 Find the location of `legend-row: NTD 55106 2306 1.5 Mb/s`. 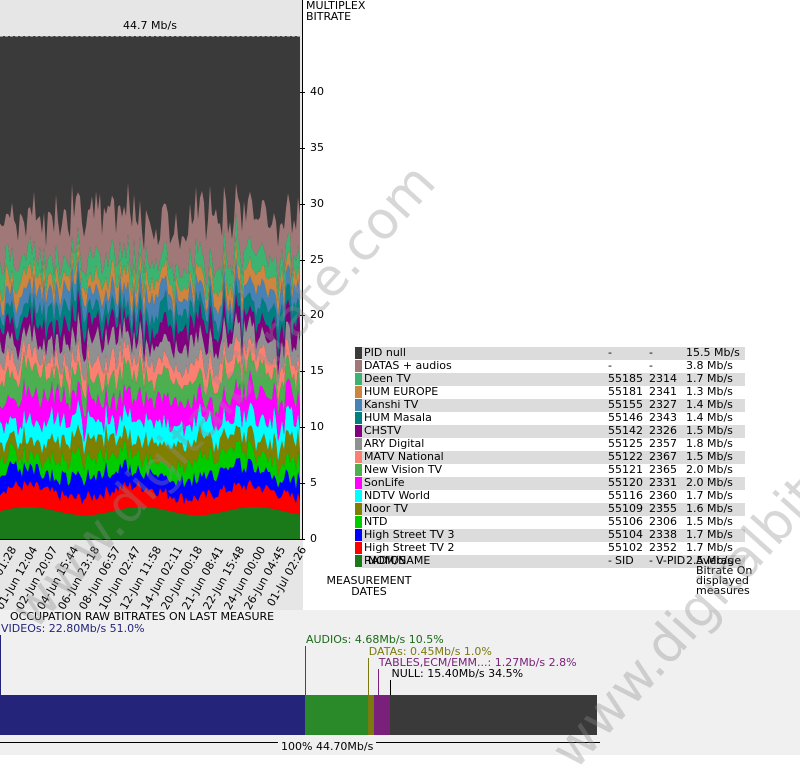

legend-row: NTD 55106 2306 1.5 Mb/s is located at coordinates (550, 522).